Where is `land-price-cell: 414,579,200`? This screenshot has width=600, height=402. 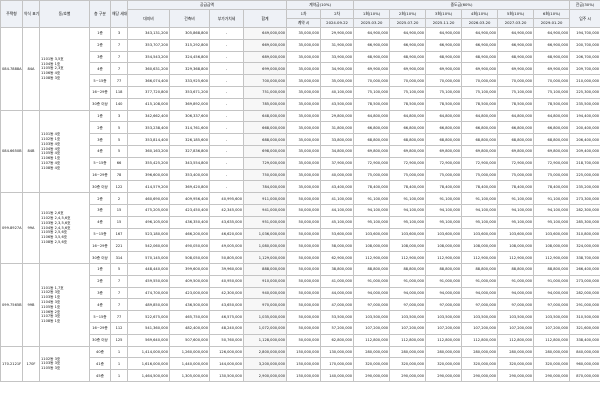
land-price-cell: 414,579,200 is located at coordinates (148, 187).